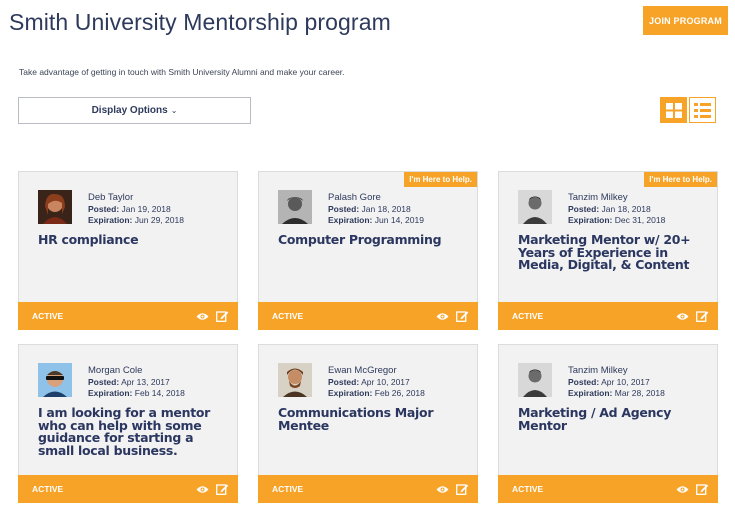  What do you see at coordinates (360, 239) in the screenshot?
I see `mentorship-topic: Computer Programming` at bounding box center [360, 239].